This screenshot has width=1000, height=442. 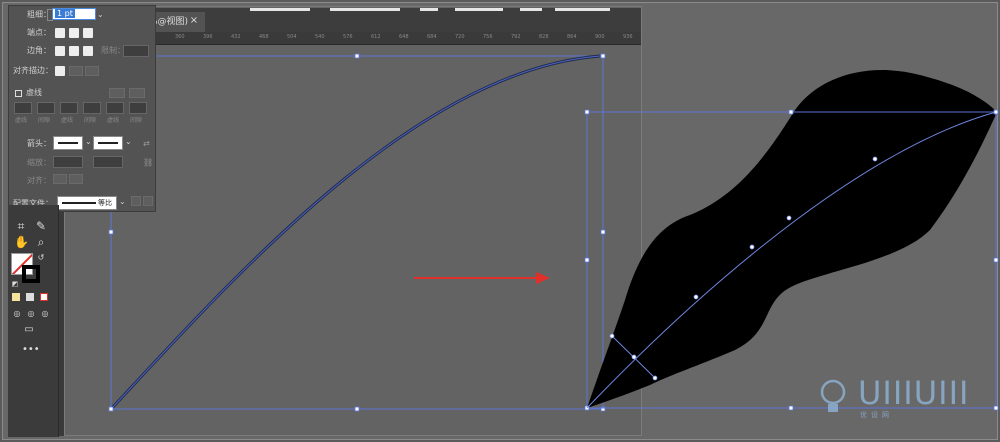 What do you see at coordinates (76, 71) in the screenshot?
I see `align-inside-button` at bounding box center [76, 71].